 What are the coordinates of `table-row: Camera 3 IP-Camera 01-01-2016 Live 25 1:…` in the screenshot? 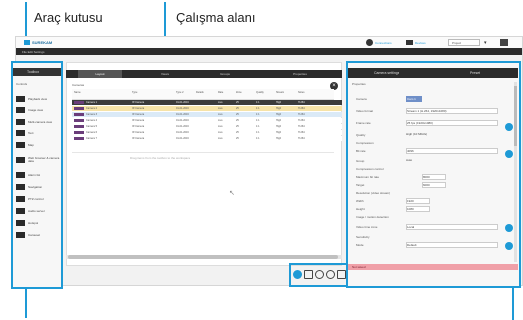 It's located at (207, 114).